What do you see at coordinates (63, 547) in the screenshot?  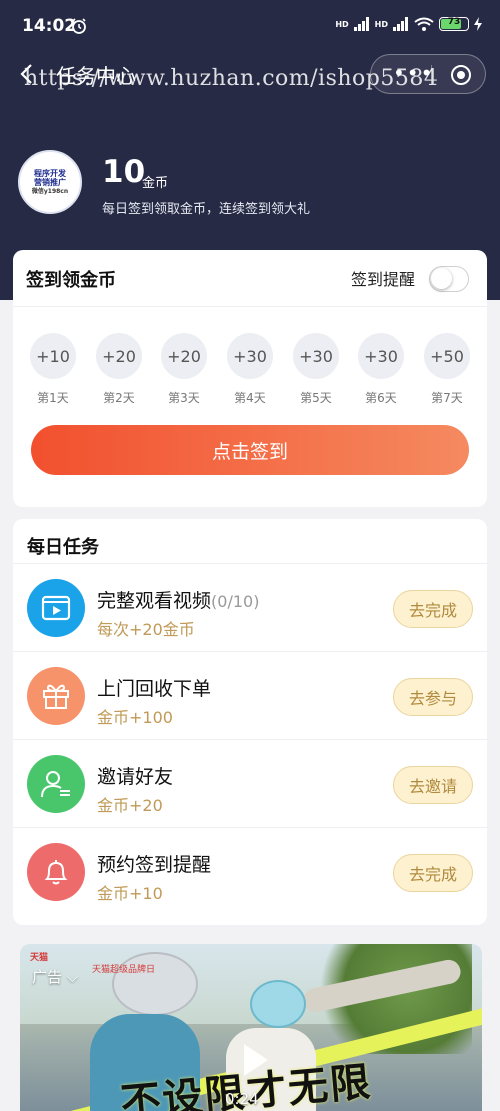 I see `tasks-title: 每日任务` at bounding box center [63, 547].